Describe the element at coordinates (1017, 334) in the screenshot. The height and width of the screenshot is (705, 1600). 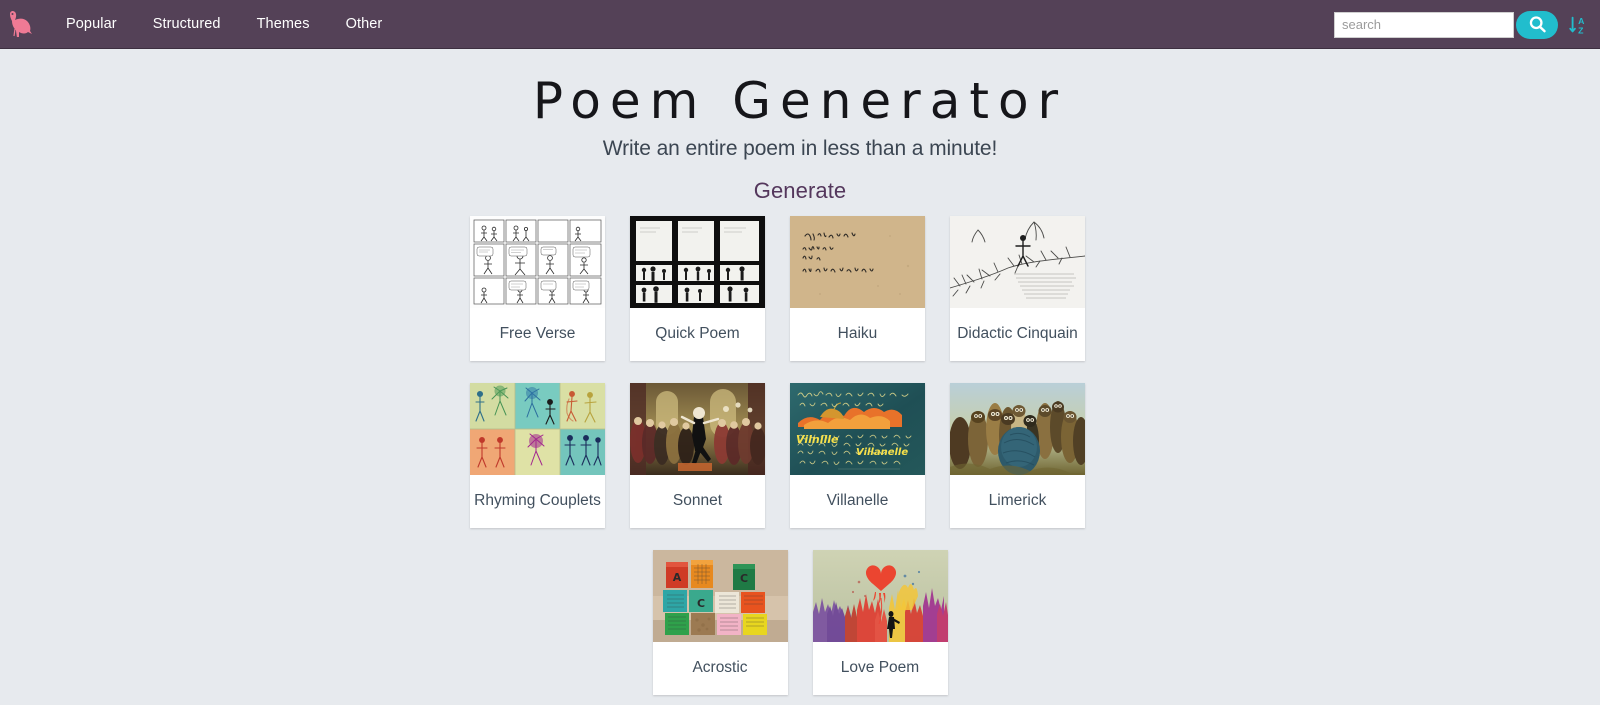
I see `poem-card-label: Didactic Cinquain` at that location.